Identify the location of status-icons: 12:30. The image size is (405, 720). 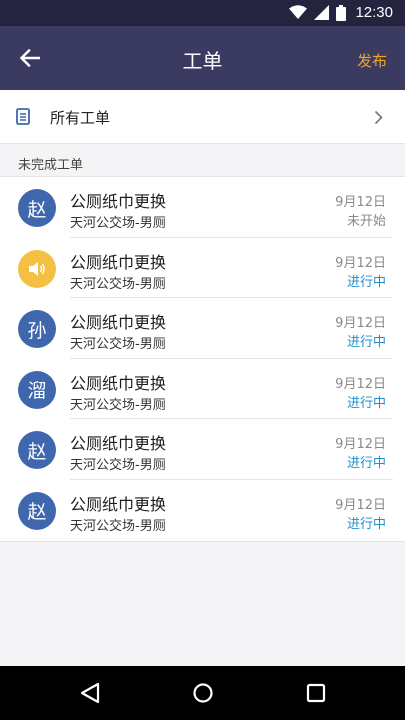
(341, 12).